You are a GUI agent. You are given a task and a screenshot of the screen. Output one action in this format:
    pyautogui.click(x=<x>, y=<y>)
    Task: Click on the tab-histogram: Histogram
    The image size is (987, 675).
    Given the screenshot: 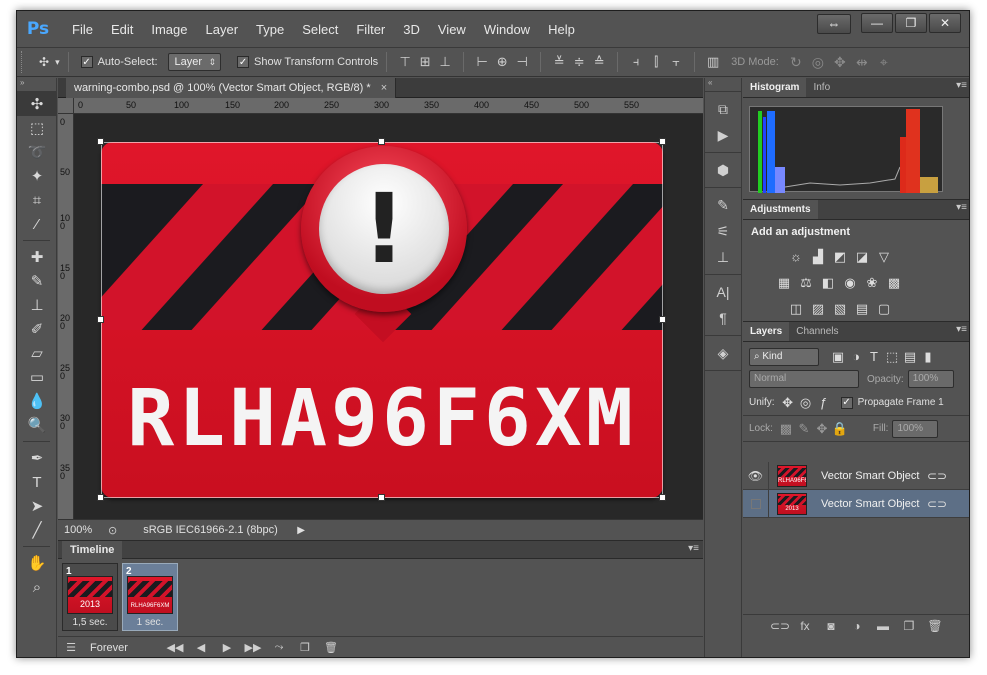 What is the action you would take?
    pyautogui.click(x=775, y=87)
    